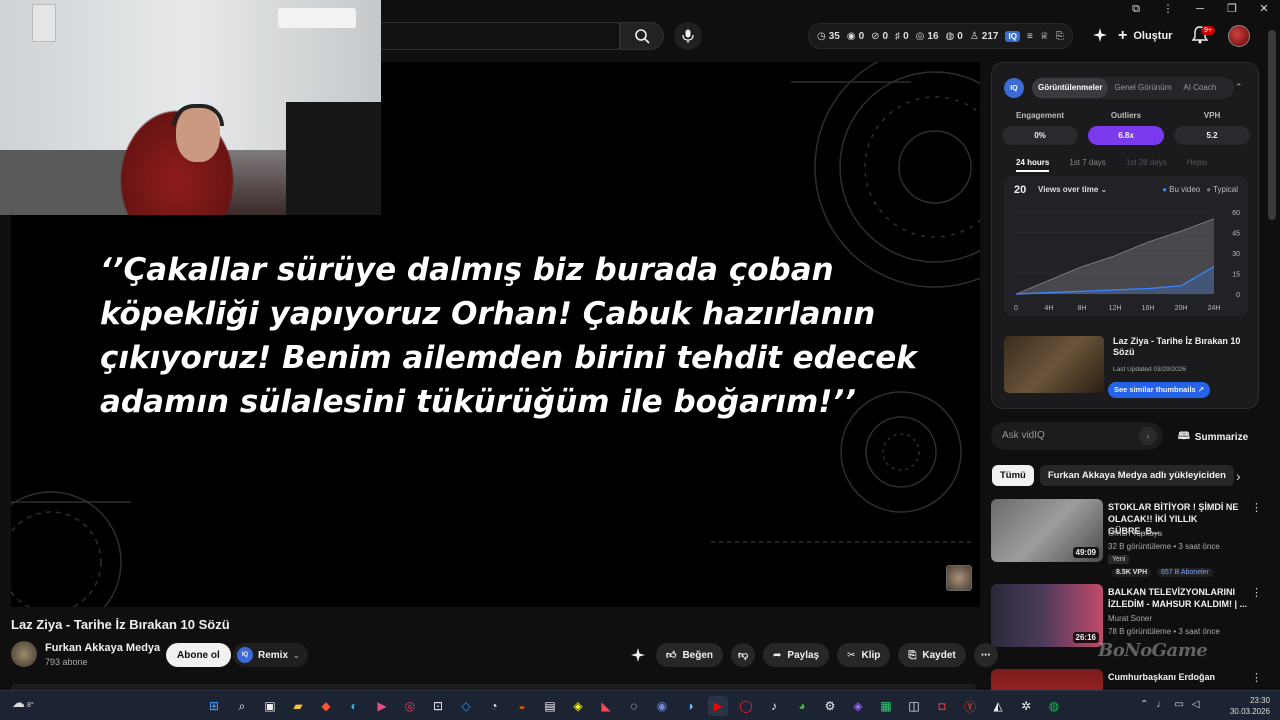 Image resolution: width=1280 pixels, height=720 pixels. I want to click on valorant-icon: ◣, so click(606, 706).